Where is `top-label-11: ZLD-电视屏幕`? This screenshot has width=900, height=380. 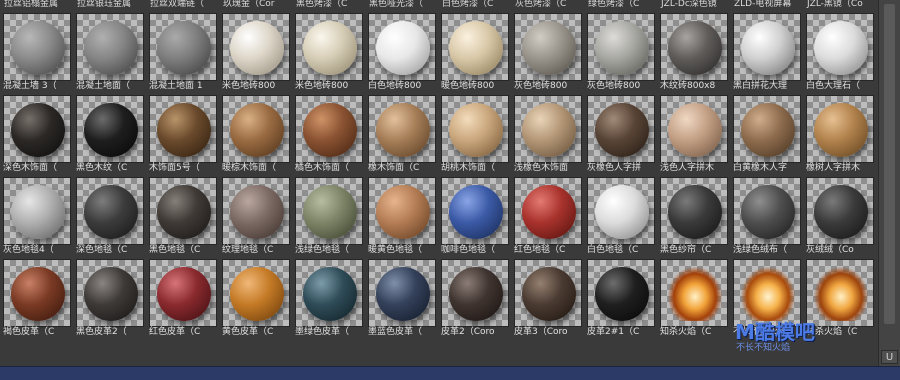
top-label-11: ZLD-电视屏幕 is located at coordinates (763, 4).